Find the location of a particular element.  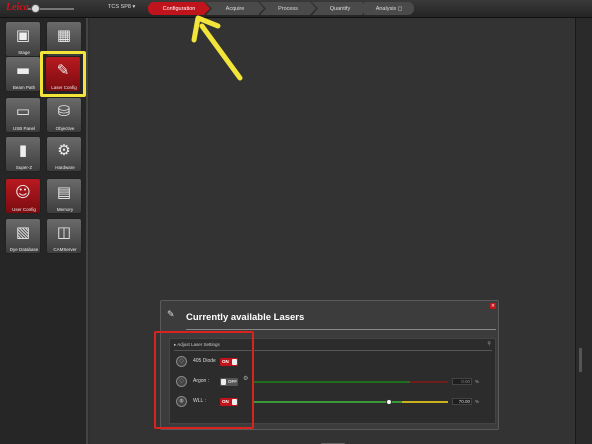

sidebar-item-dye-database: ▧ Dye Database is located at coordinates (23, 236).